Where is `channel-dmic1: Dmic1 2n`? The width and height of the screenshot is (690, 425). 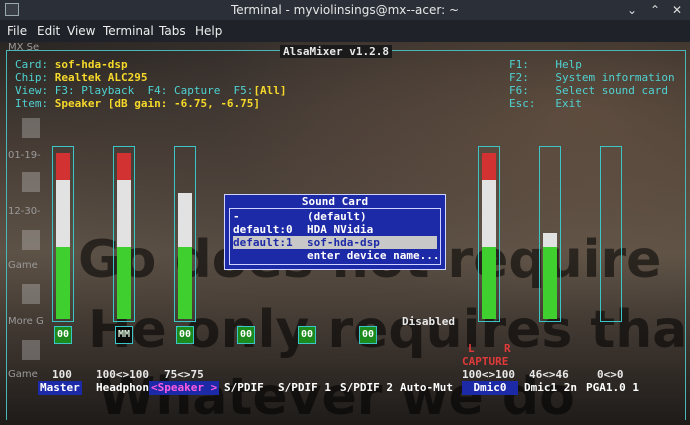 channel-dmic1: Dmic1 2n is located at coordinates (550, 388).